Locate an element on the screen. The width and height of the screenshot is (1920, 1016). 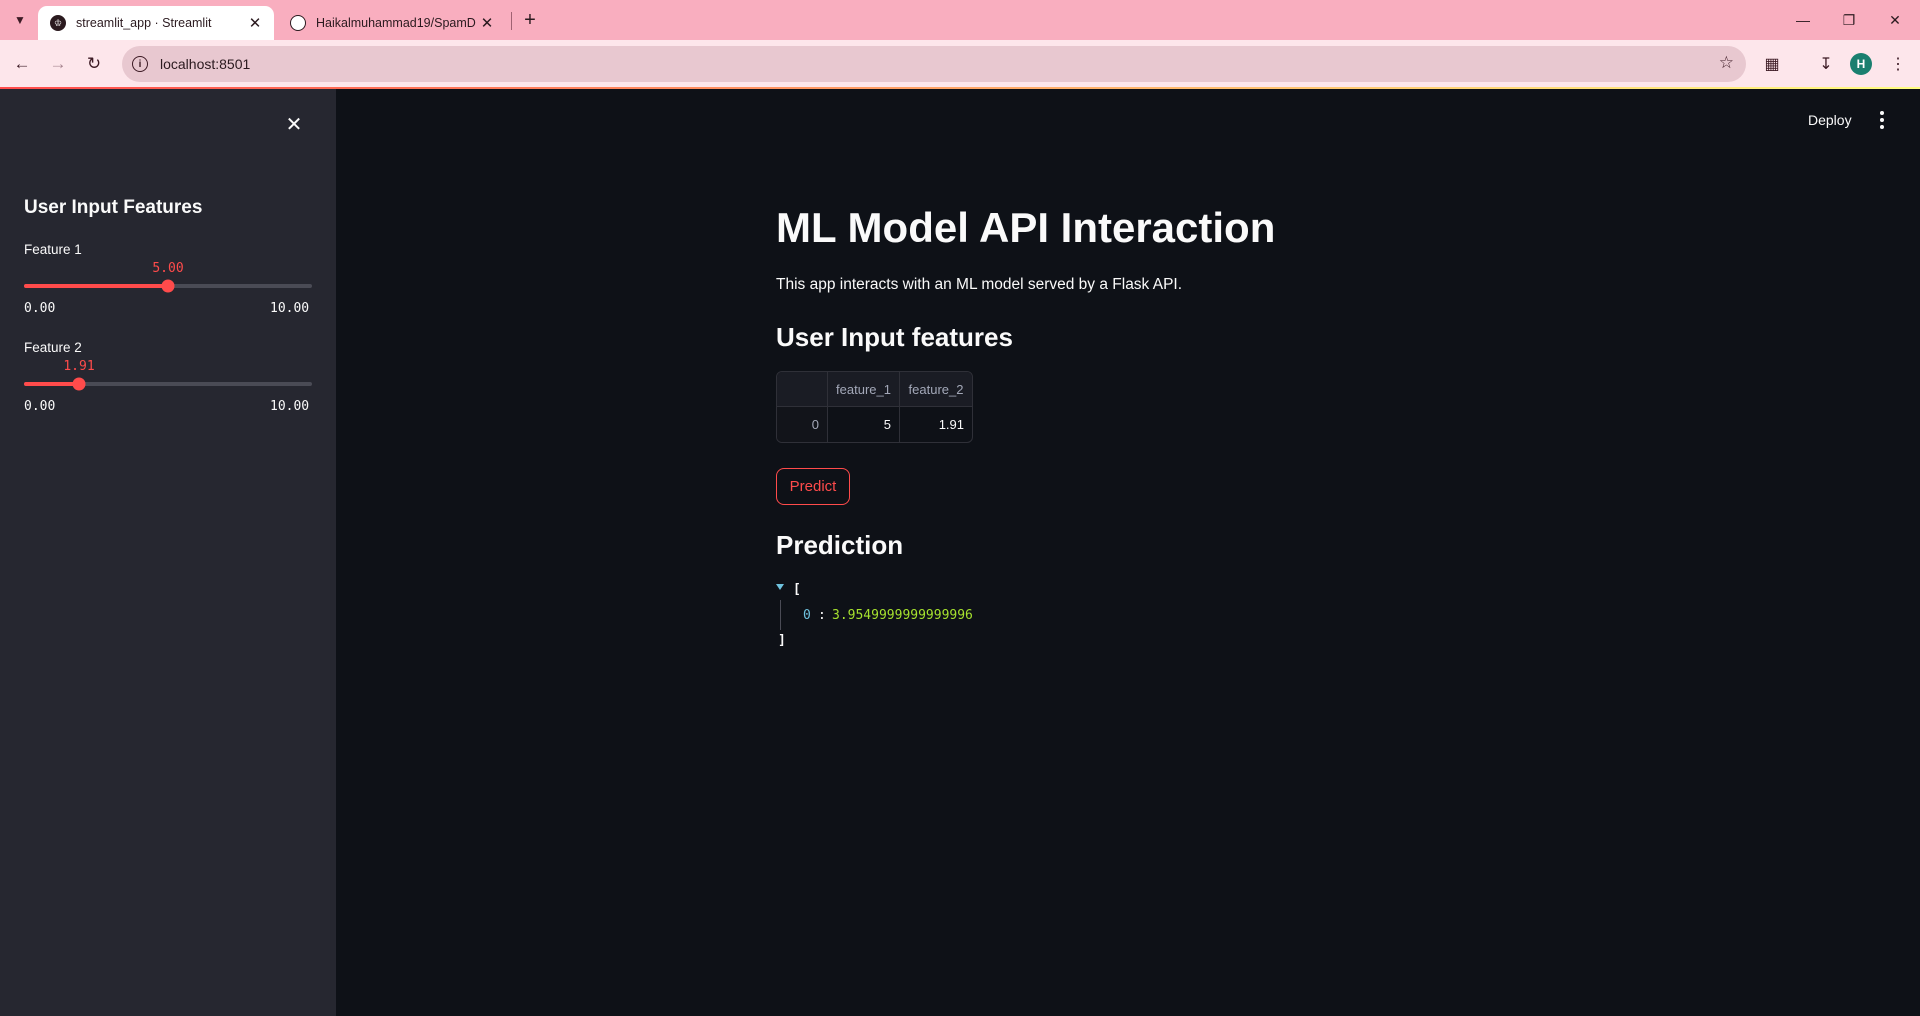
table-cell: 1.91 is located at coordinates (936, 424).